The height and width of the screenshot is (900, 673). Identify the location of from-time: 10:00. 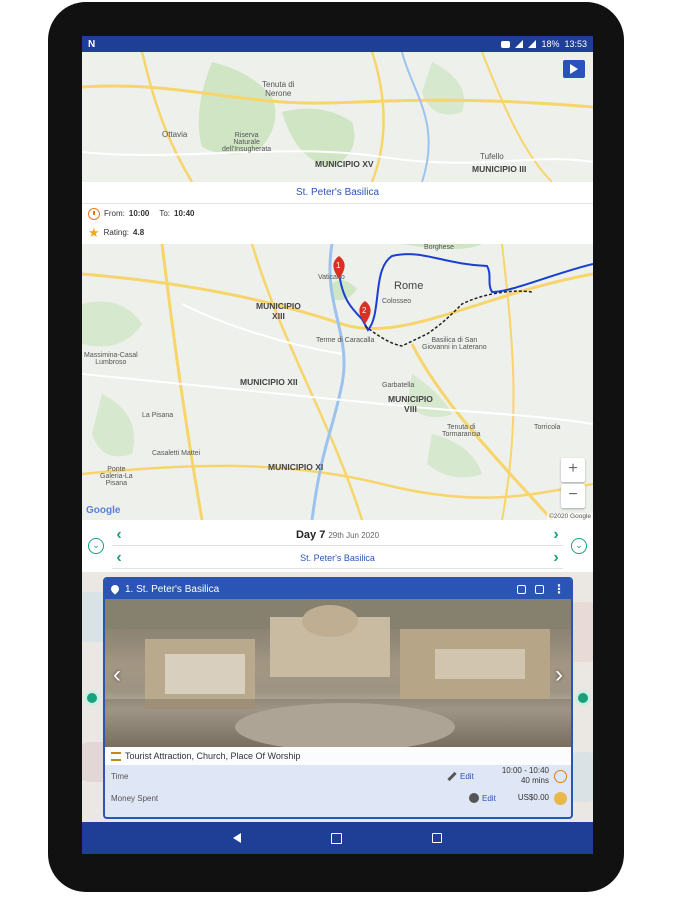
(139, 213).